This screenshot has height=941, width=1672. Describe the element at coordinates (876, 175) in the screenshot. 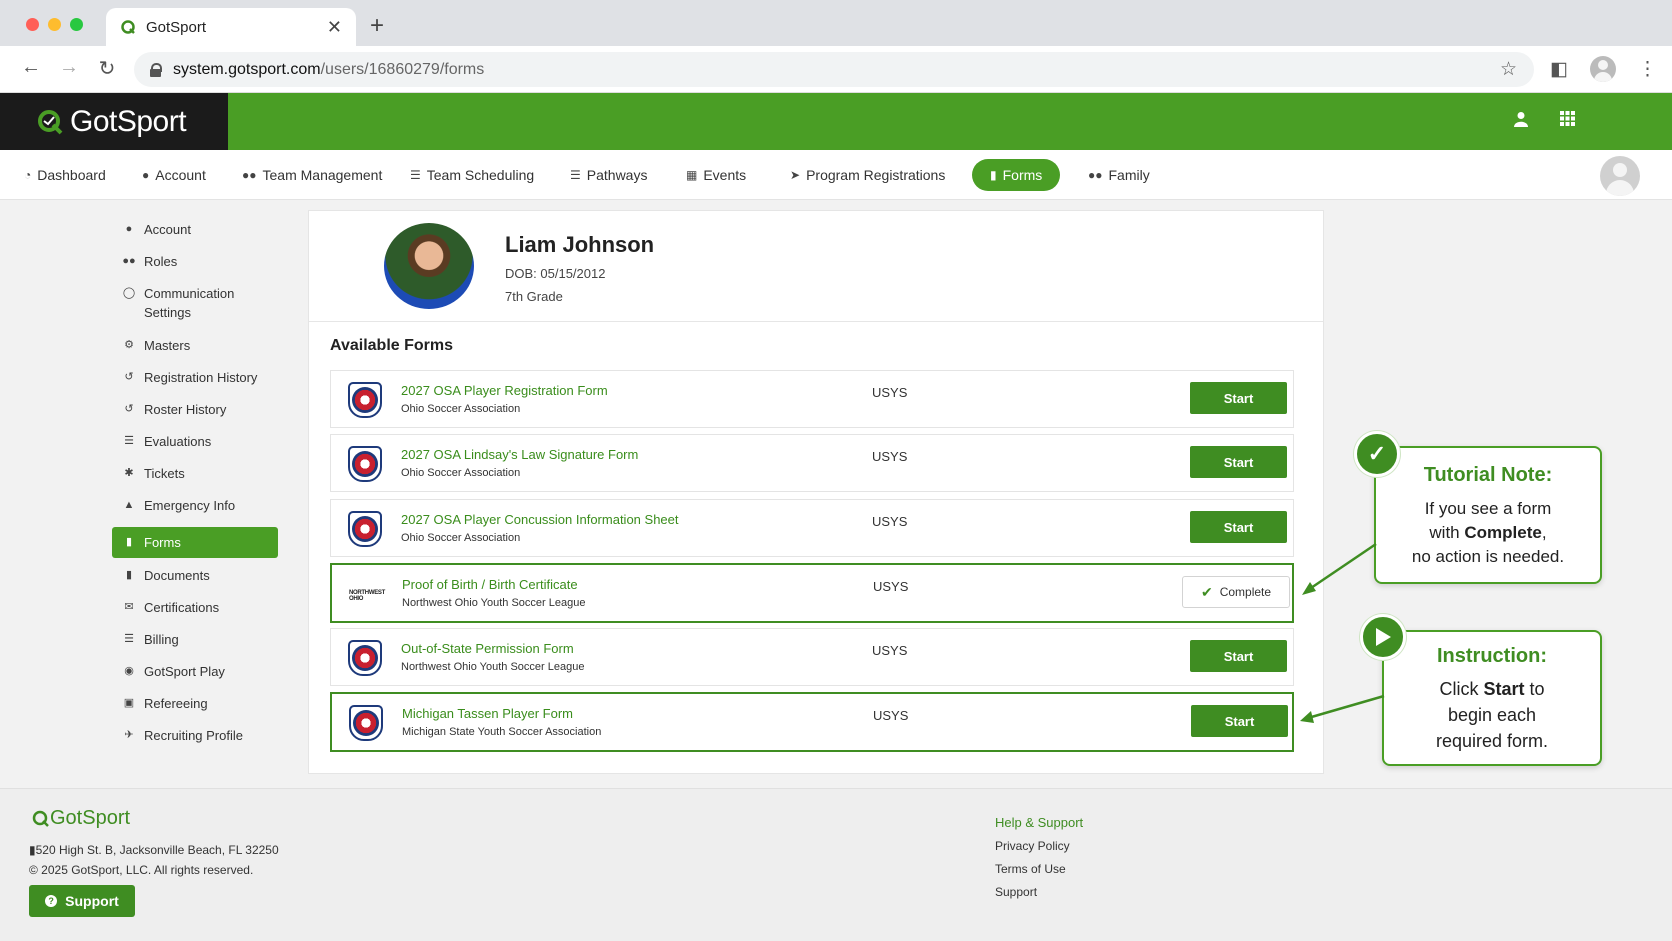

I see `nav-label: Program Registrations` at that location.